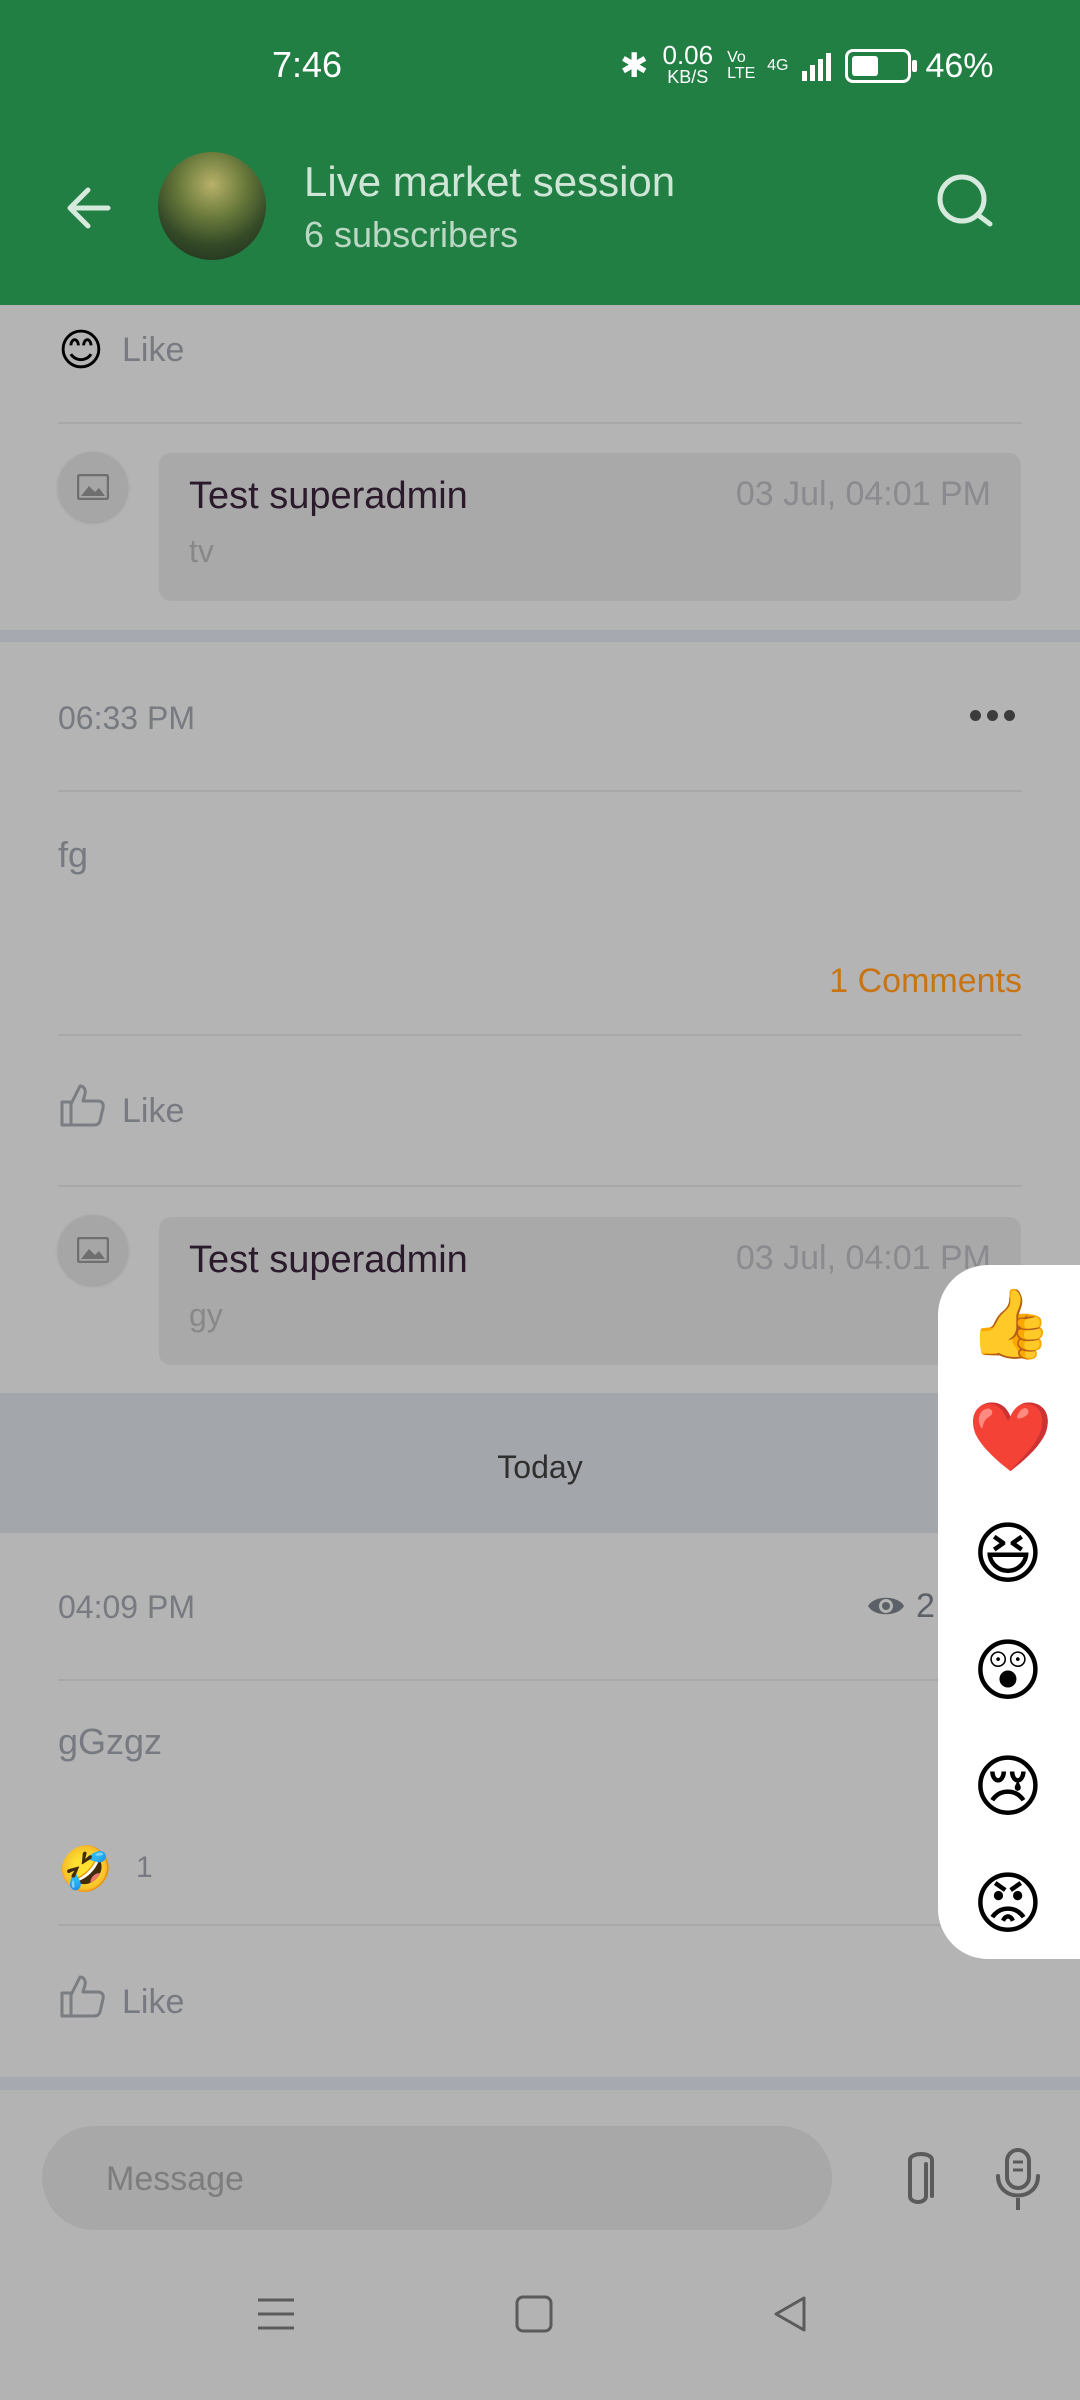 The height and width of the screenshot is (2400, 1080). Describe the element at coordinates (817, 66) in the screenshot. I see `signal-icon` at that location.